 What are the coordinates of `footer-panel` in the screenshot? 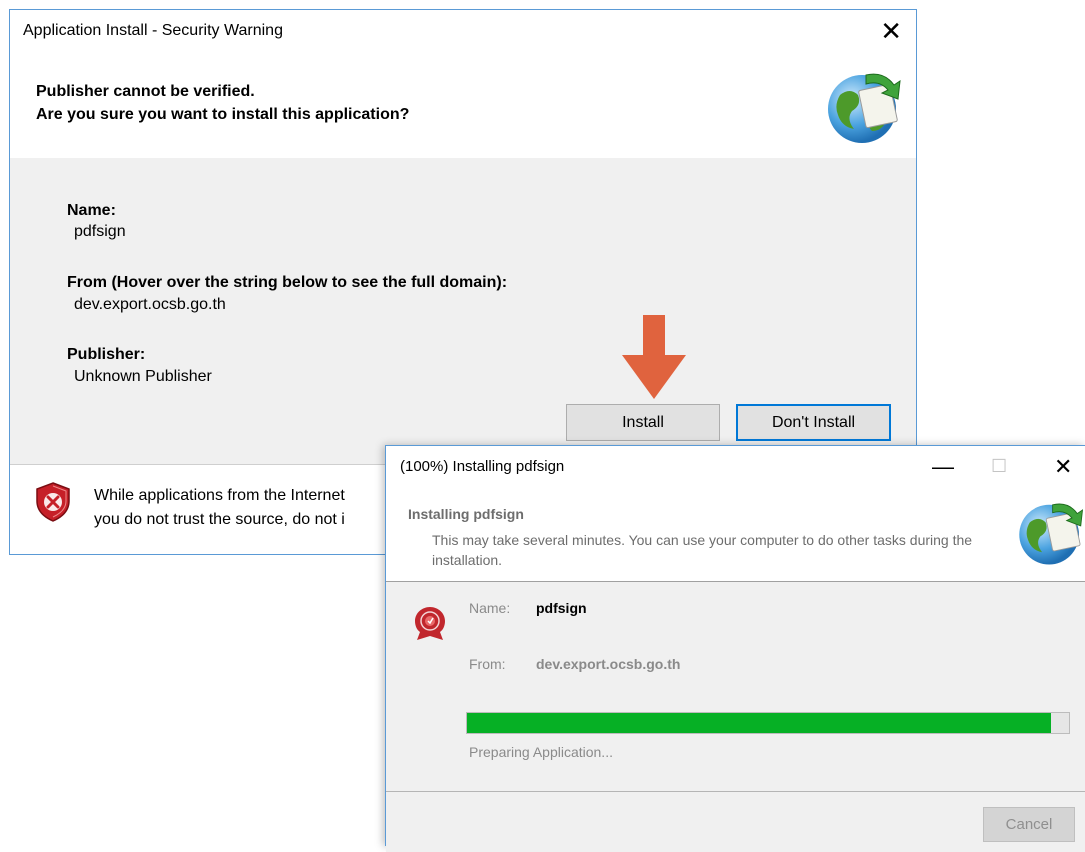 It's located at (735, 822).